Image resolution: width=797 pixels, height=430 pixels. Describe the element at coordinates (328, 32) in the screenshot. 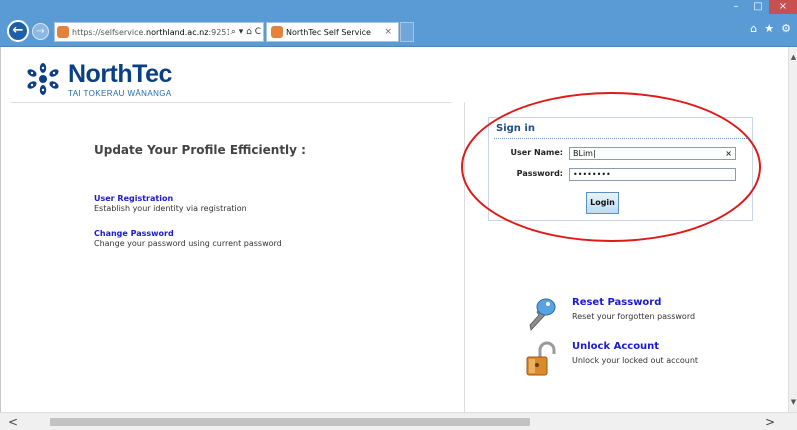

I see `tab-title: NorthTec Self Service` at that location.